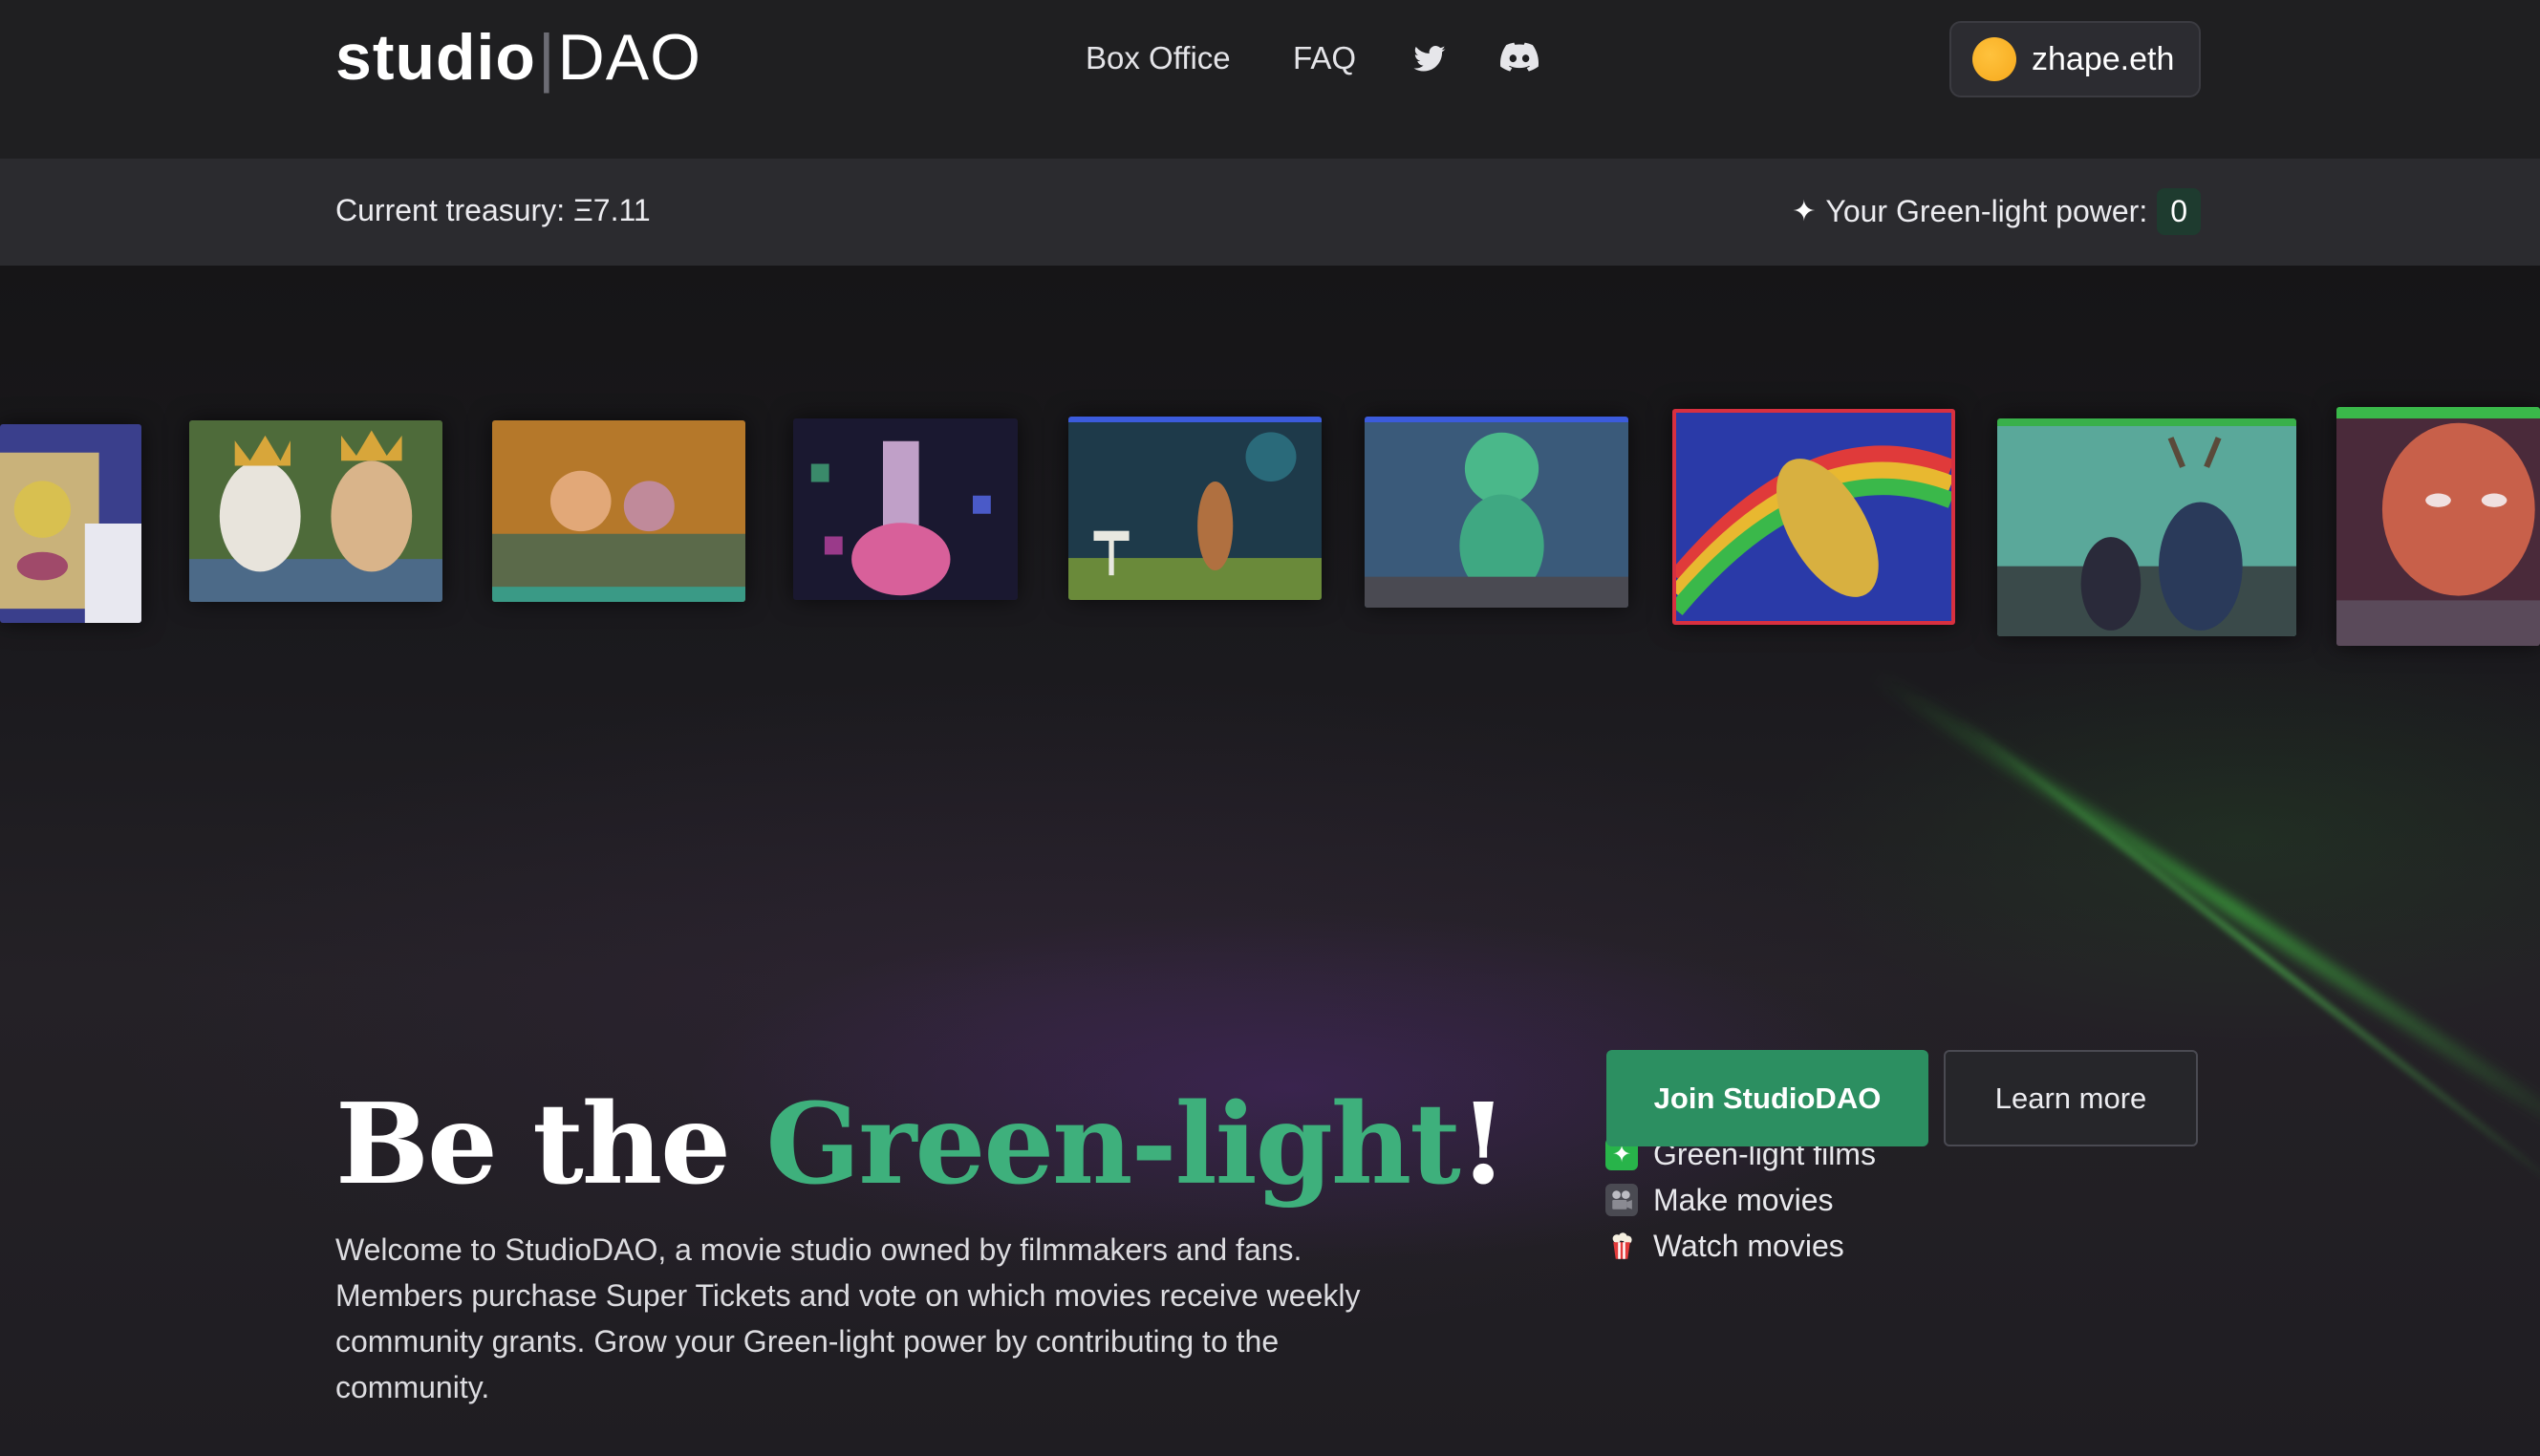 Image resolution: width=2540 pixels, height=1456 pixels. I want to click on treasury-label: Current treasury: Ξ7.11, so click(493, 210).